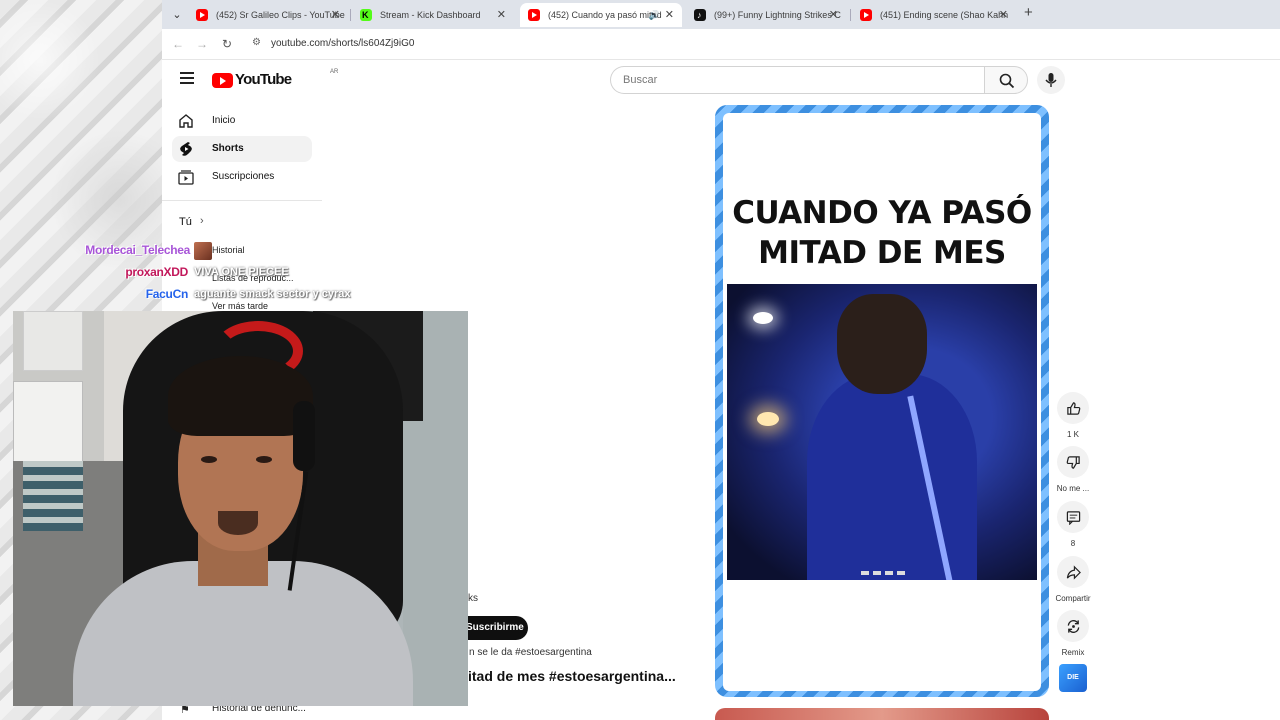 This screenshot has width=1280, height=720. I want to click on remix-icon, so click(1073, 626).